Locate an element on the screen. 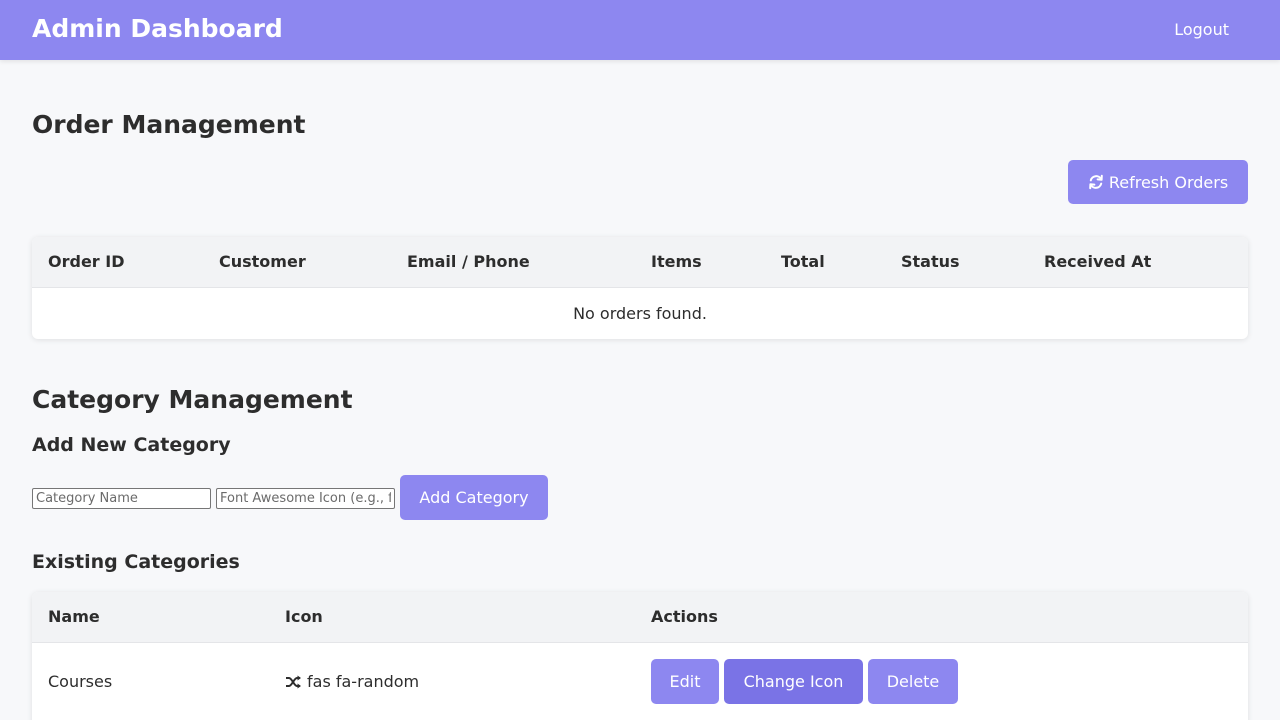 This screenshot has width=1280, height=720. app-title: Admin Dashboard is located at coordinates (157, 28).